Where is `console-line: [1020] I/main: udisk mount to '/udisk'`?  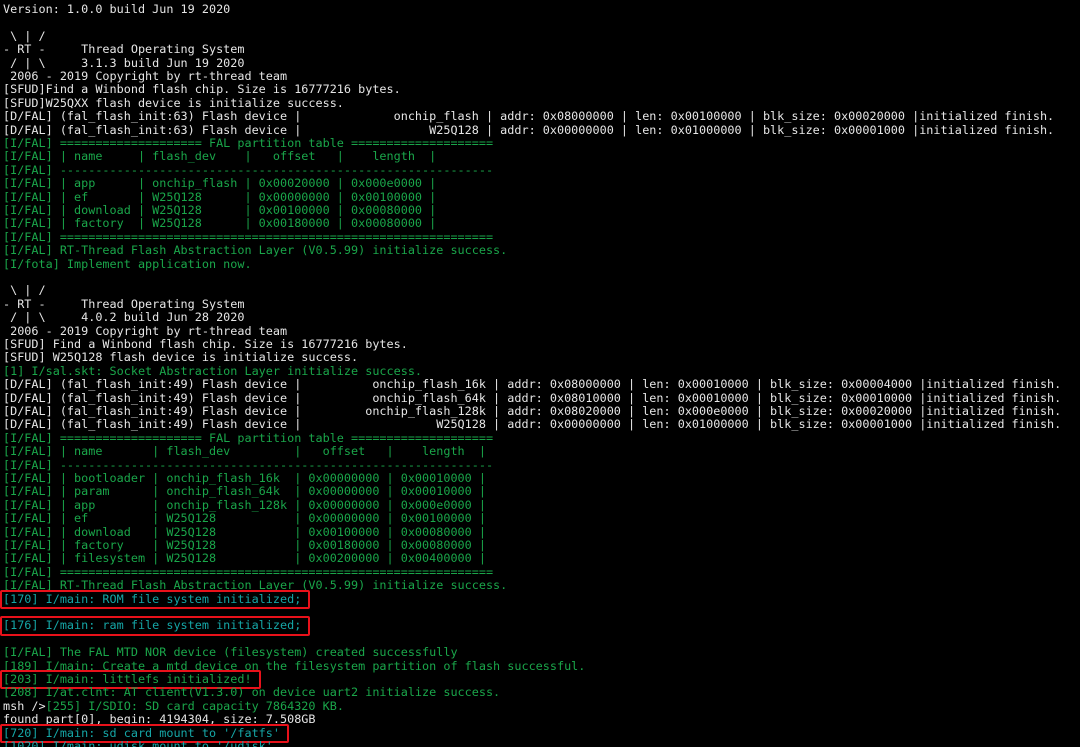 console-line: [1020] I/main: udisk mount to '/udisk' is located at coordinates (138, 743).